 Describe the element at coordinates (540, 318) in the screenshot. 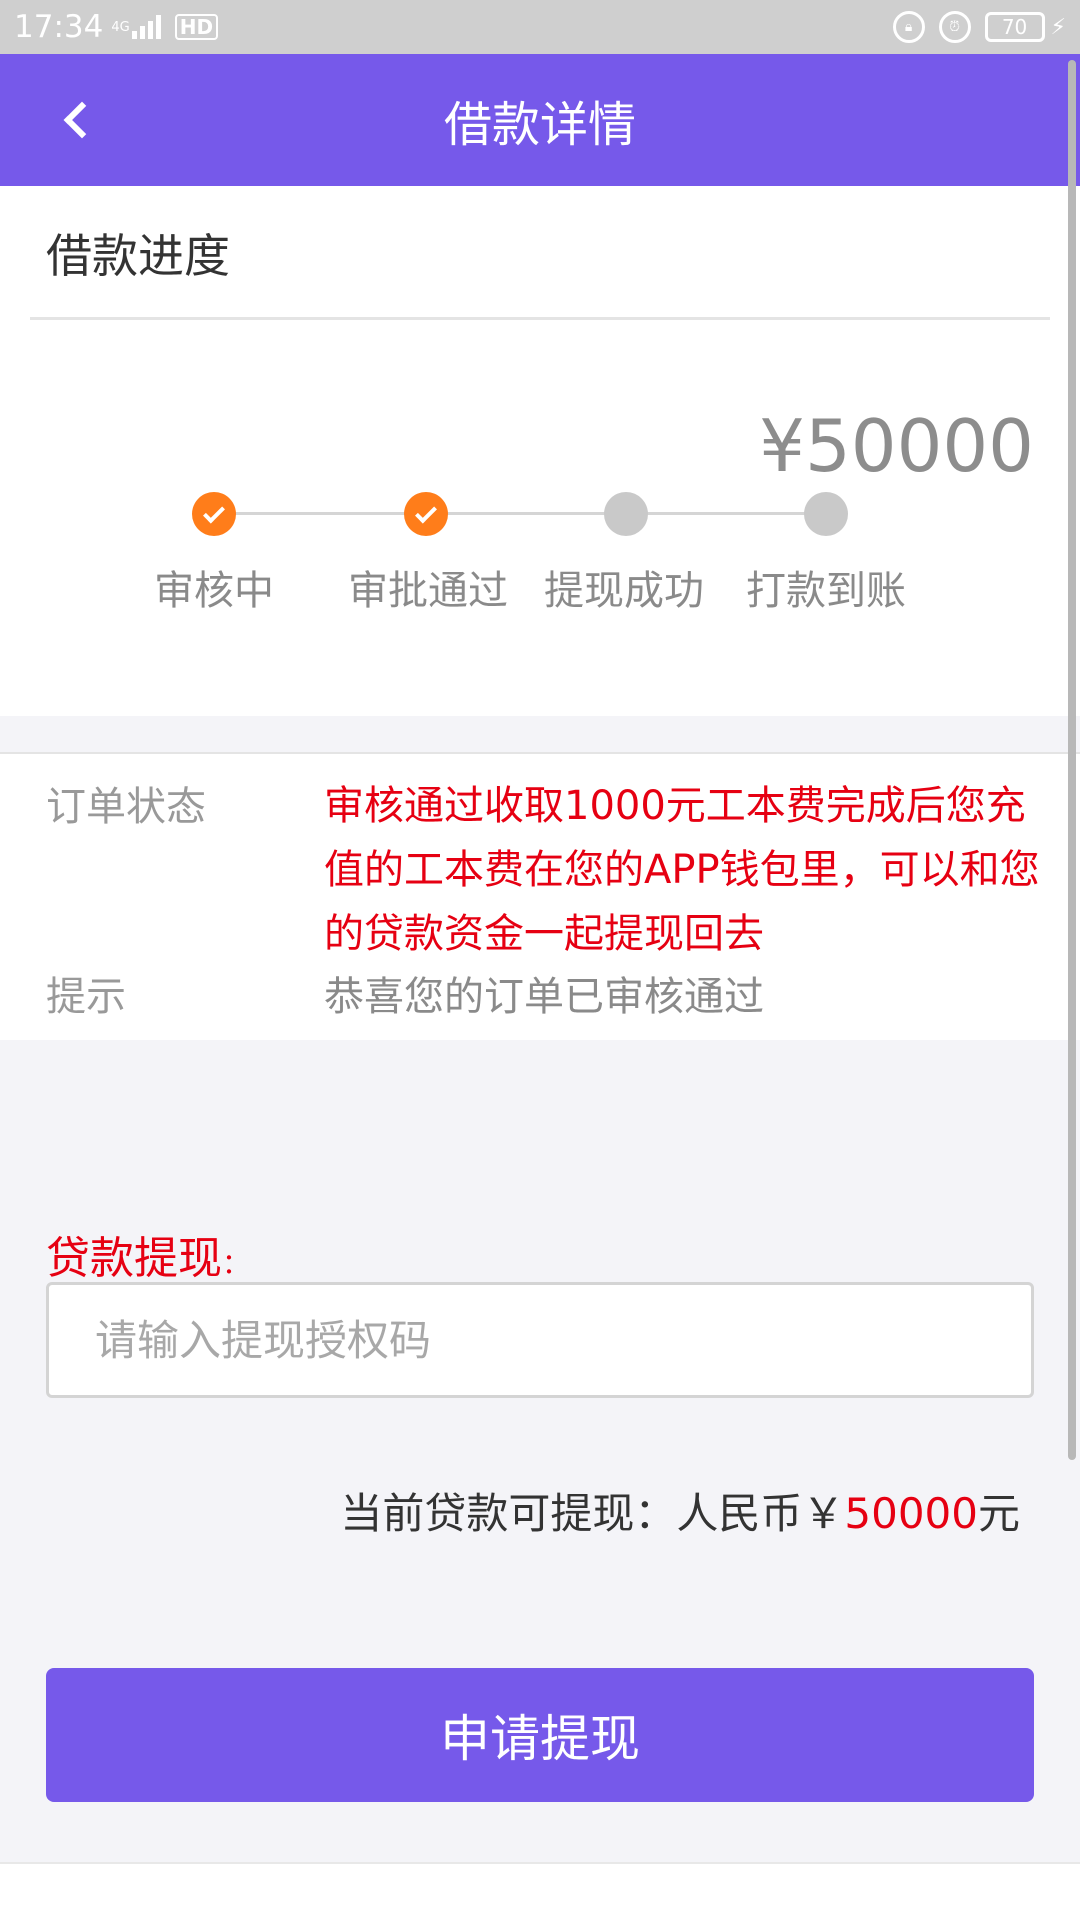

I see `divider` at that location.